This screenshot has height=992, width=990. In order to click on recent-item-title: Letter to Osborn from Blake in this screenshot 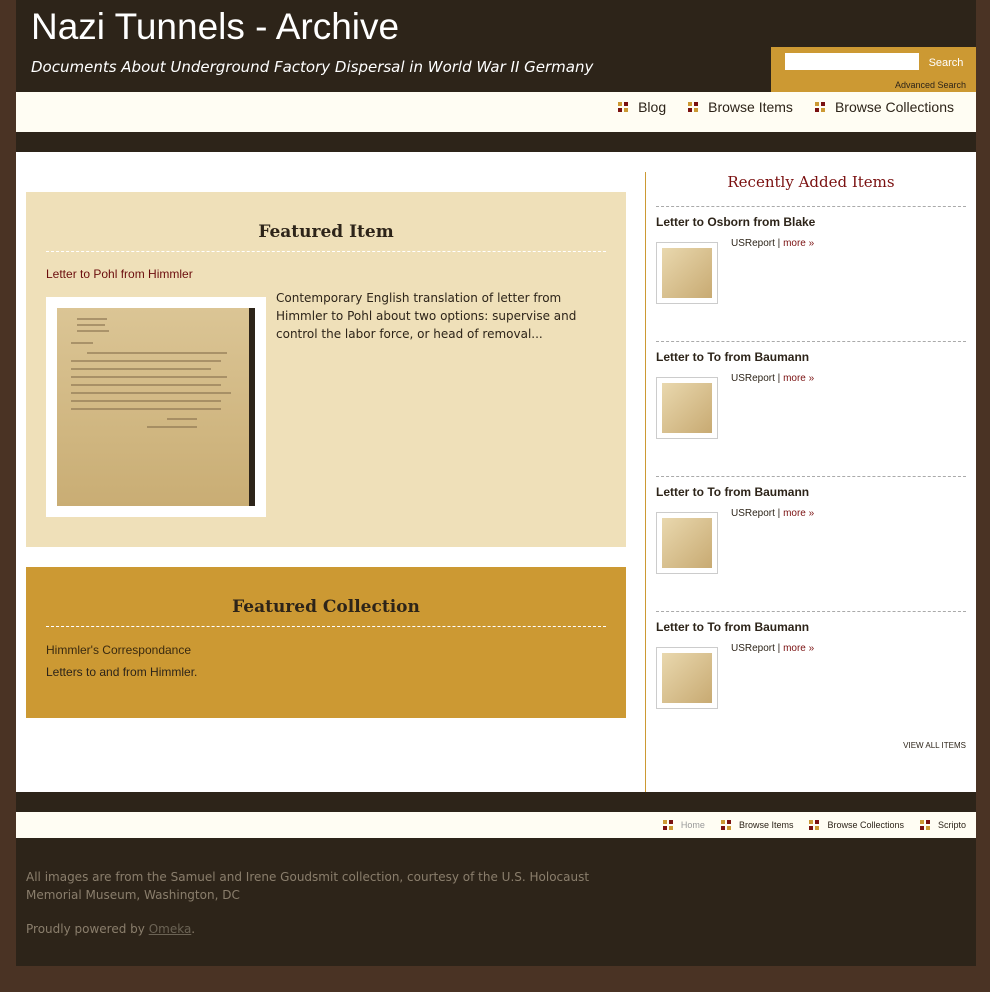, I will do `click(735, 222)`.